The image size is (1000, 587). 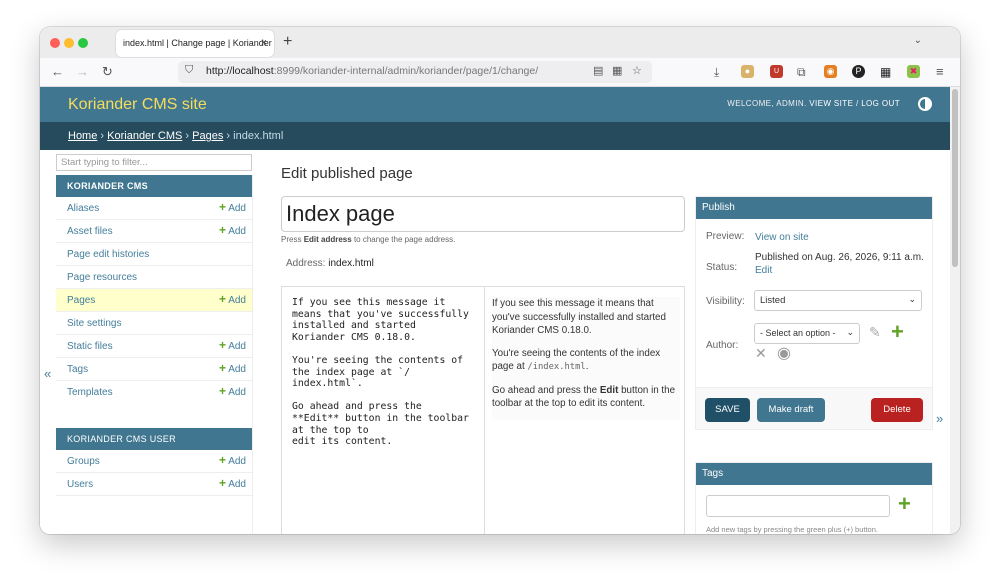 I want to click on page-title-input: Index page, so click(x=483, y=214).